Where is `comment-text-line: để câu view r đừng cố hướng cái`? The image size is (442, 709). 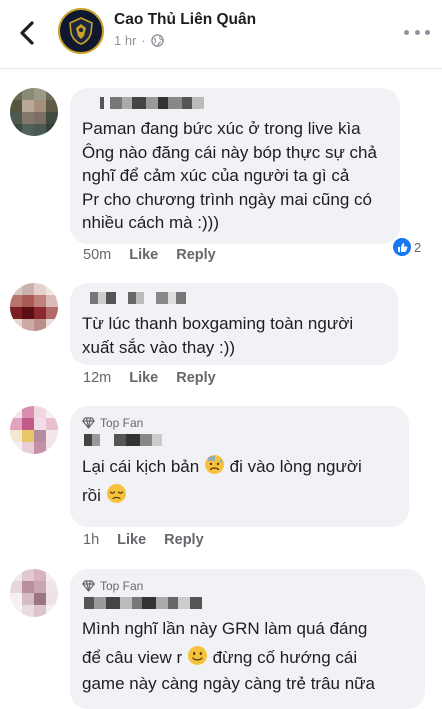
comment-text-line: để câu view r đừng cố hướng cái is located at coordinates (247, 657).